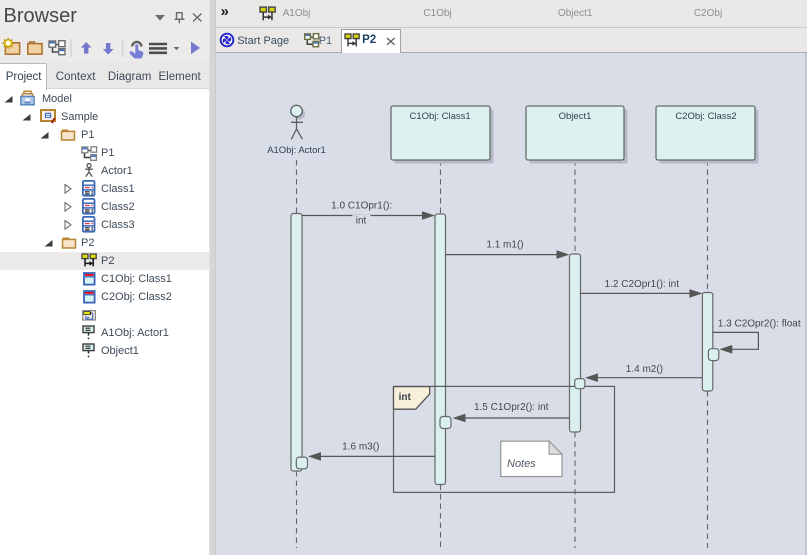 The width and height of the screenshot is (807, 555). What do you see at coordinates (360, 447) in the screenshot?
I see `svg-text: 1.6 m3()` at bounding box center [360, 447].